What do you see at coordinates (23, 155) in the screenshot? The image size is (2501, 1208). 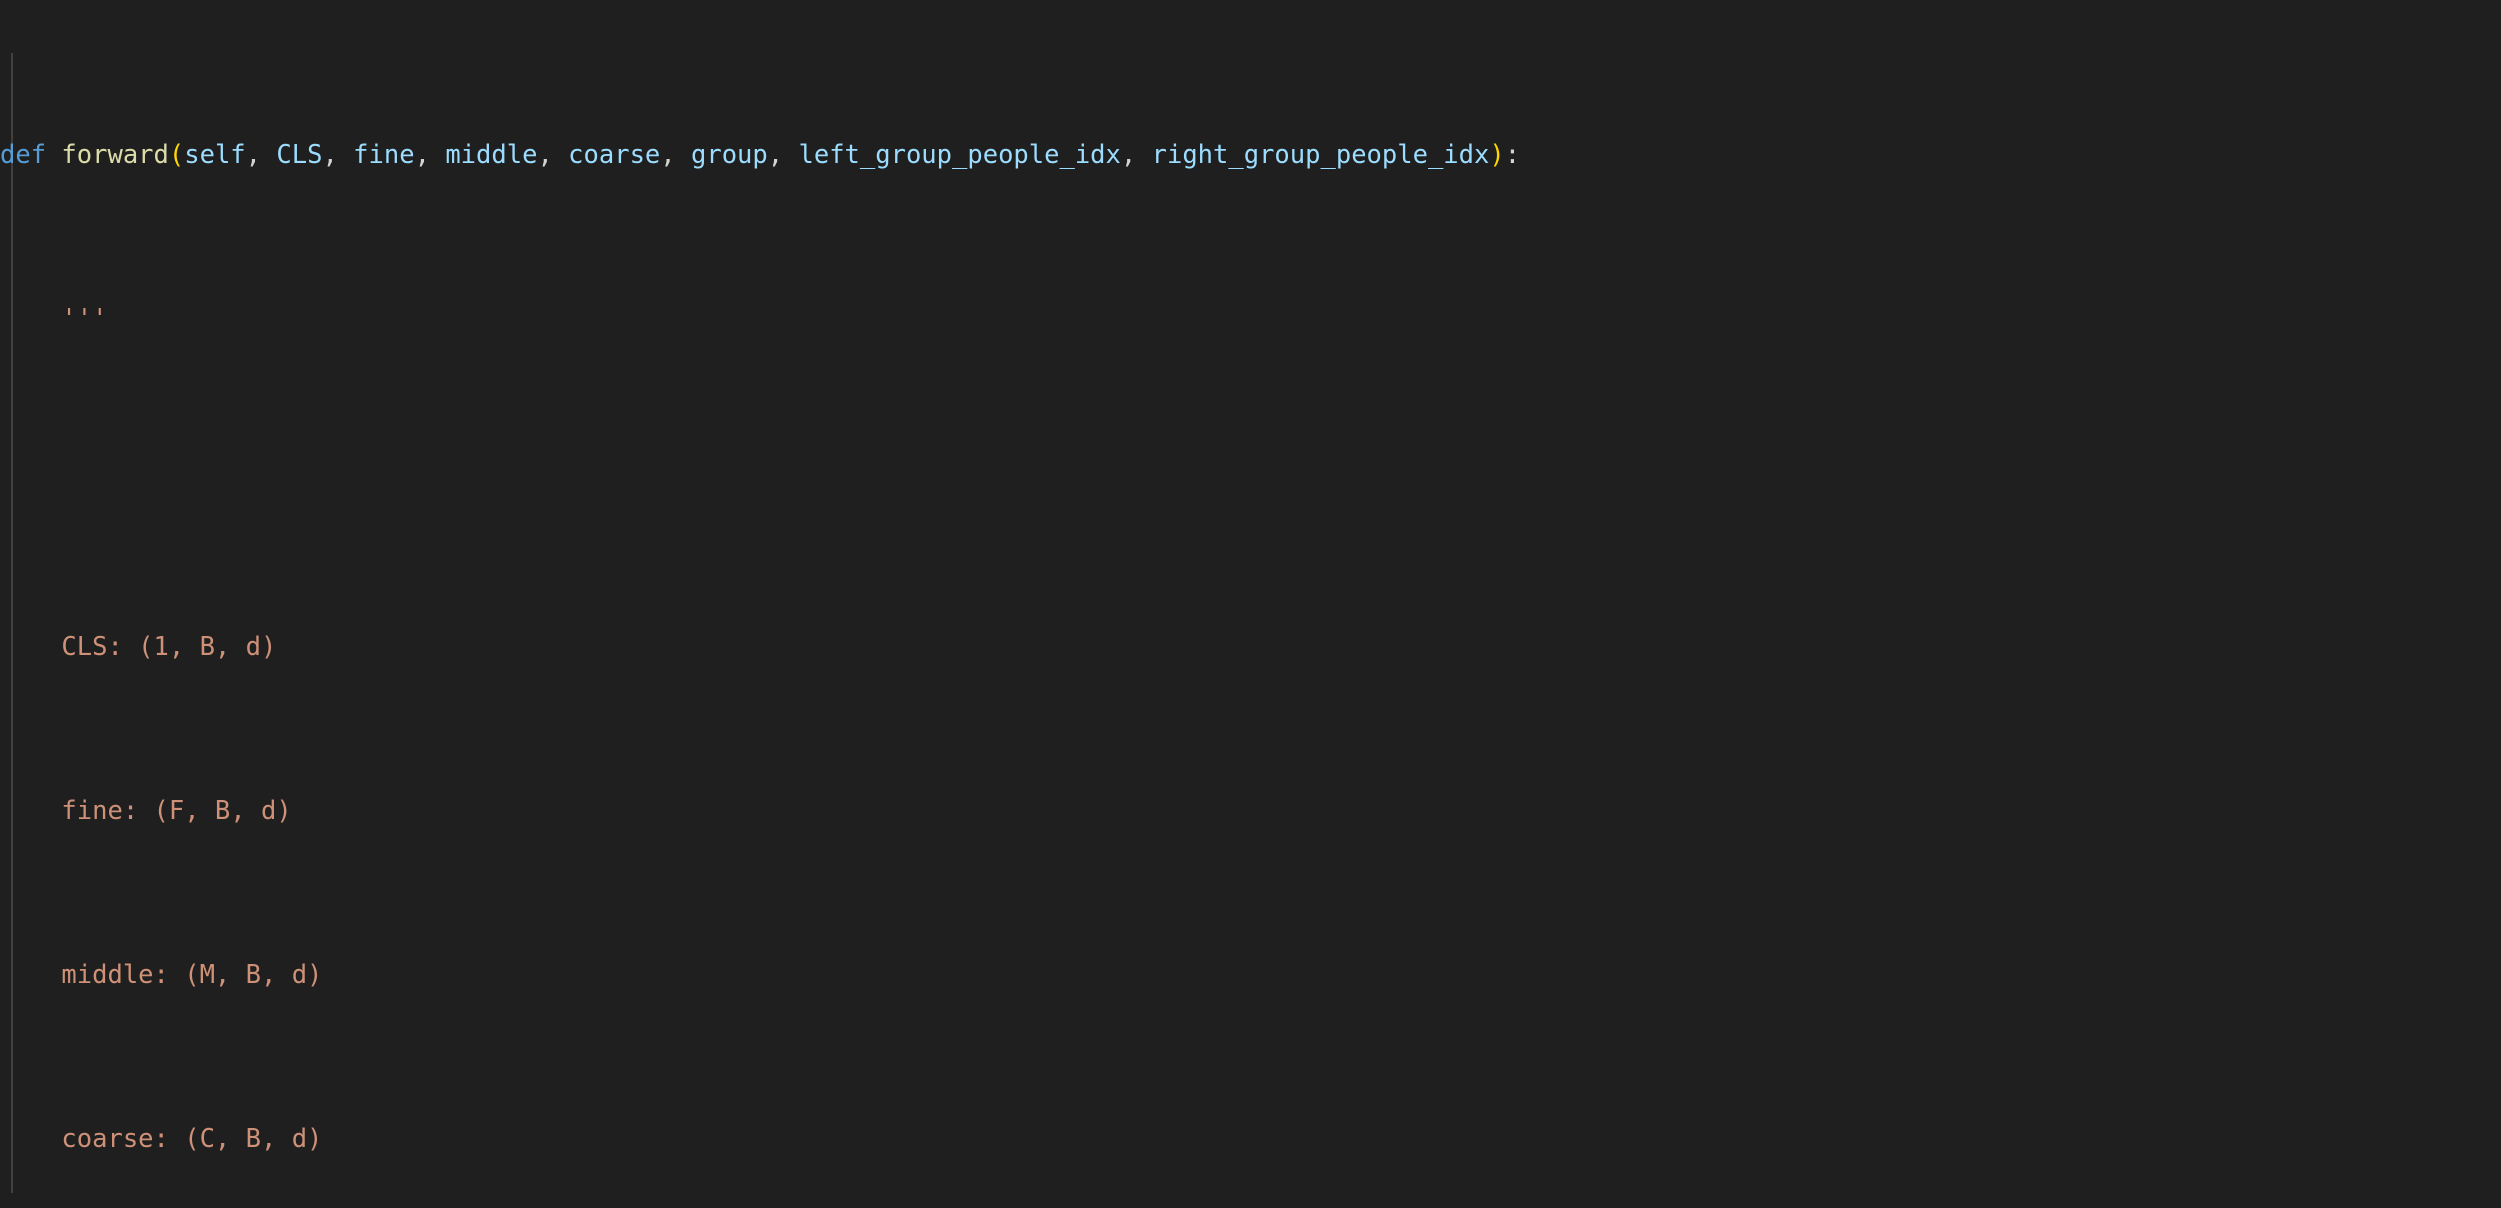 I see `keyword-def: def` at bounding box center [23, 155].